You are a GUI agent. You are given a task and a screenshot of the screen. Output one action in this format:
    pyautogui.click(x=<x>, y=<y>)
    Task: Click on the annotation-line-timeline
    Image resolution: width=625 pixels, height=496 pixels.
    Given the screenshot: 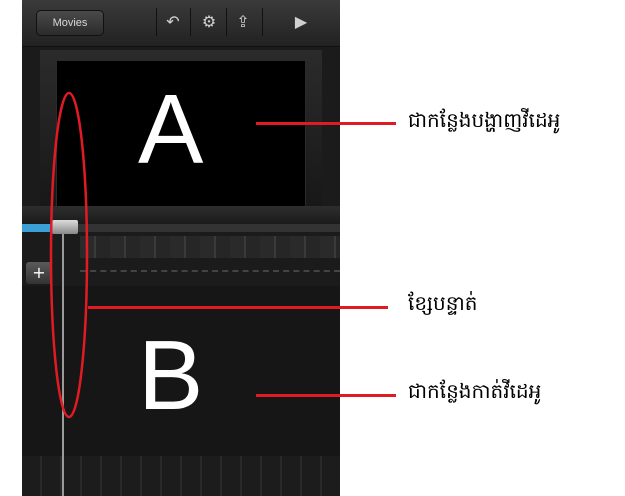 What is the action you would take?
    pyautogui.click(x=238, y=307)
    